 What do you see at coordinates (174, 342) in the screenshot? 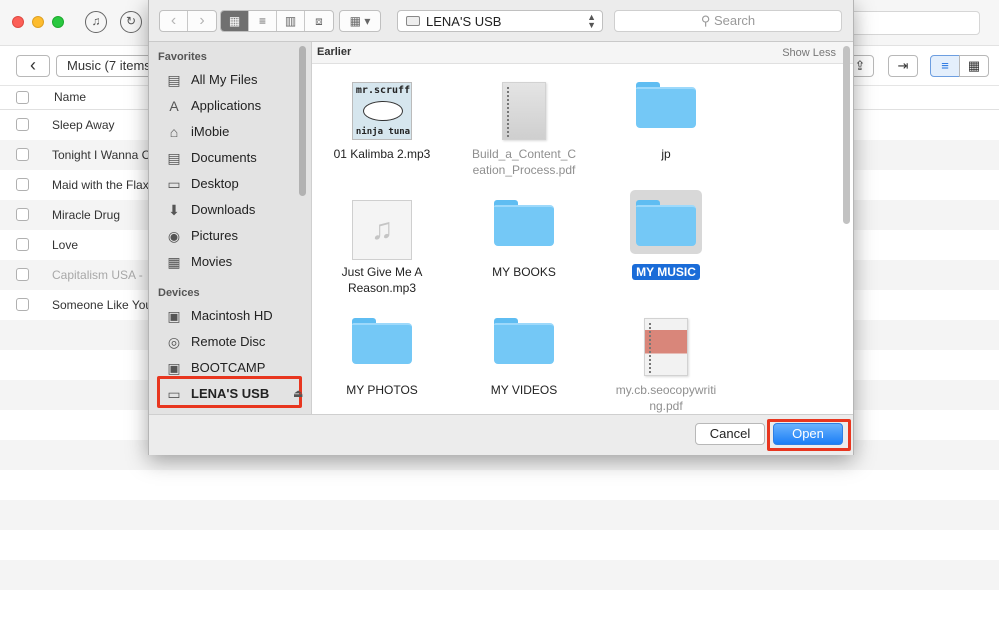
I see `disc-icon: ◎` at bounding box center [174, 342].